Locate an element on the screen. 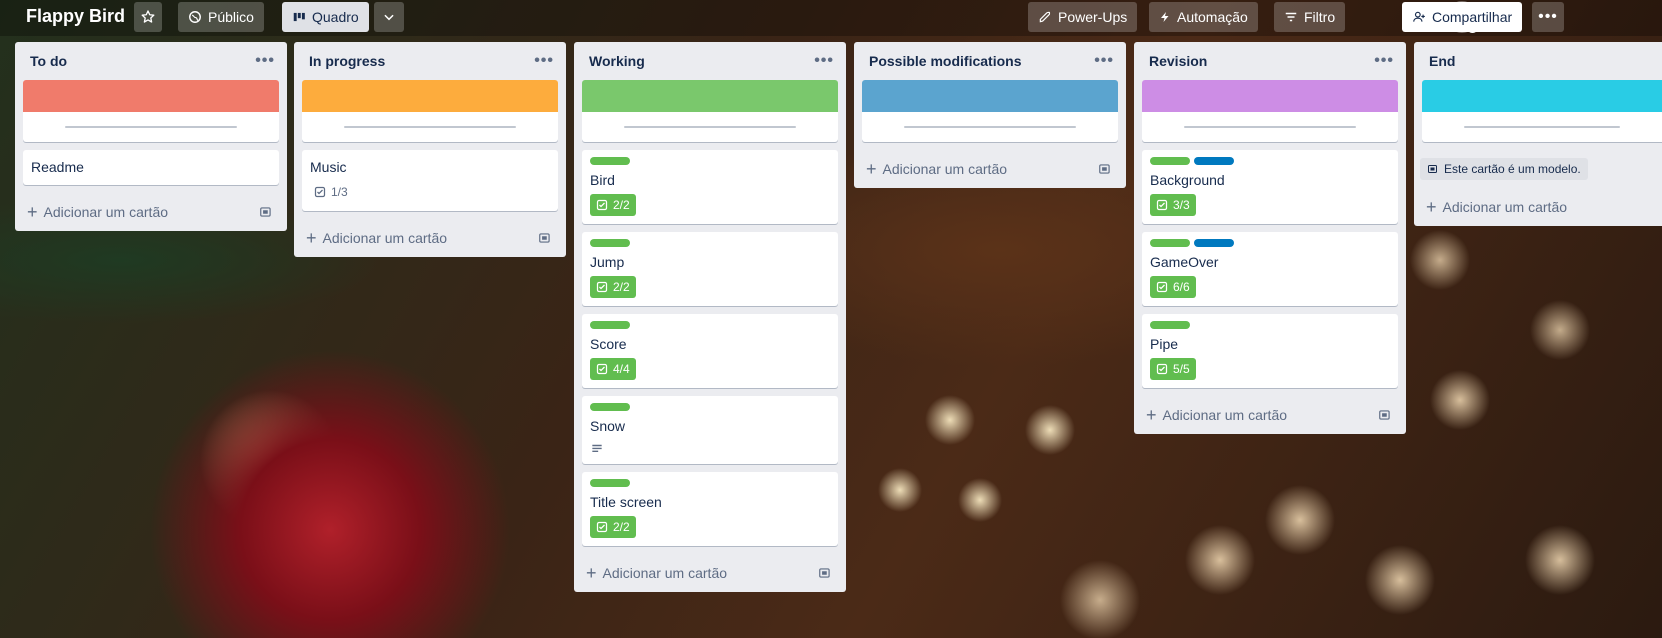  power-ups-label: Power-Ups is located at coordinates (1093, 17).